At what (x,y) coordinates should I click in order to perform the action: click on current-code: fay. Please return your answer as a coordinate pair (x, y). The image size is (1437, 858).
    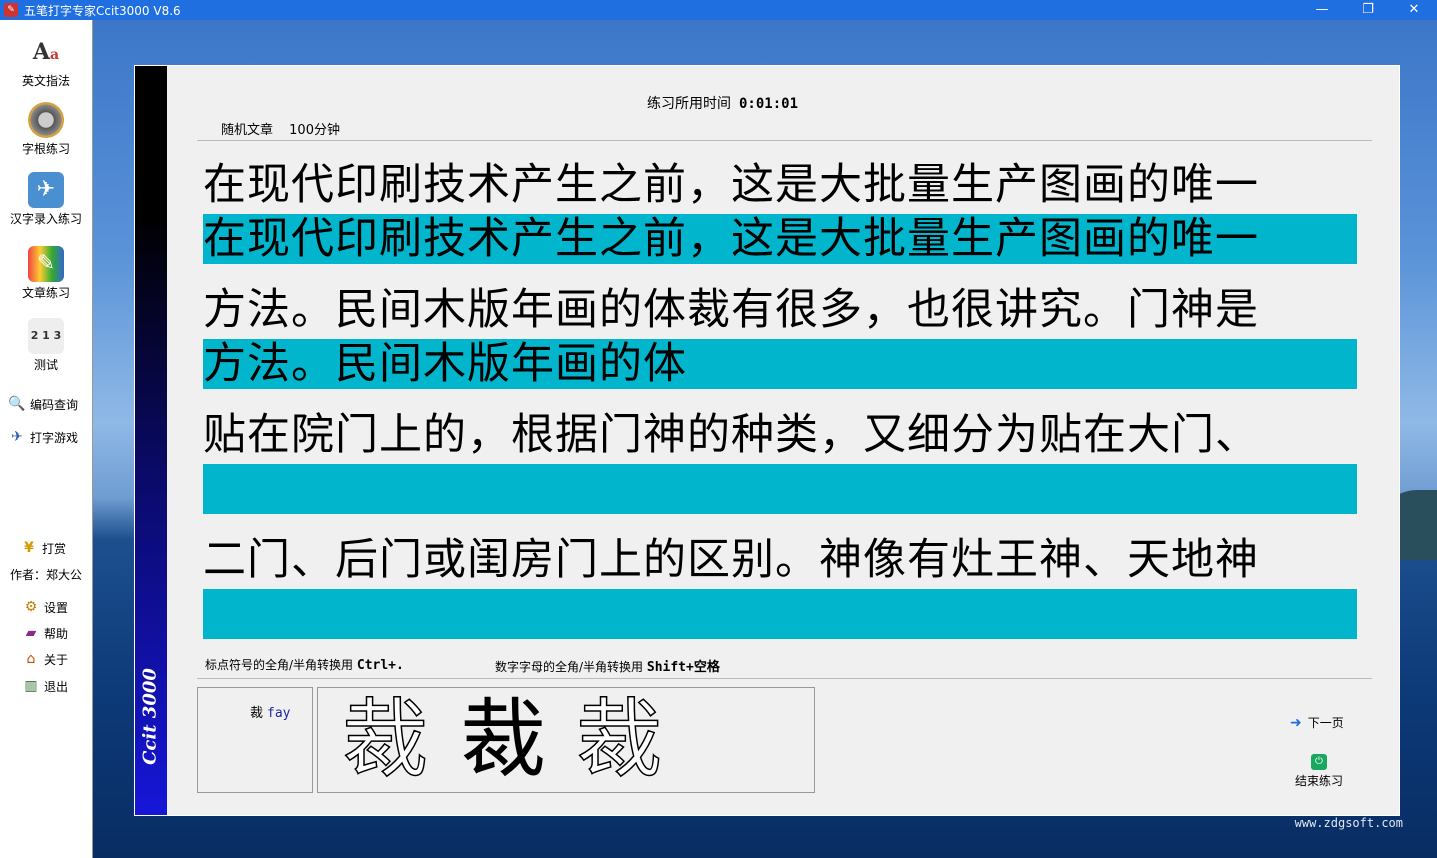
    Looking at the image, I should click on (279, 713).